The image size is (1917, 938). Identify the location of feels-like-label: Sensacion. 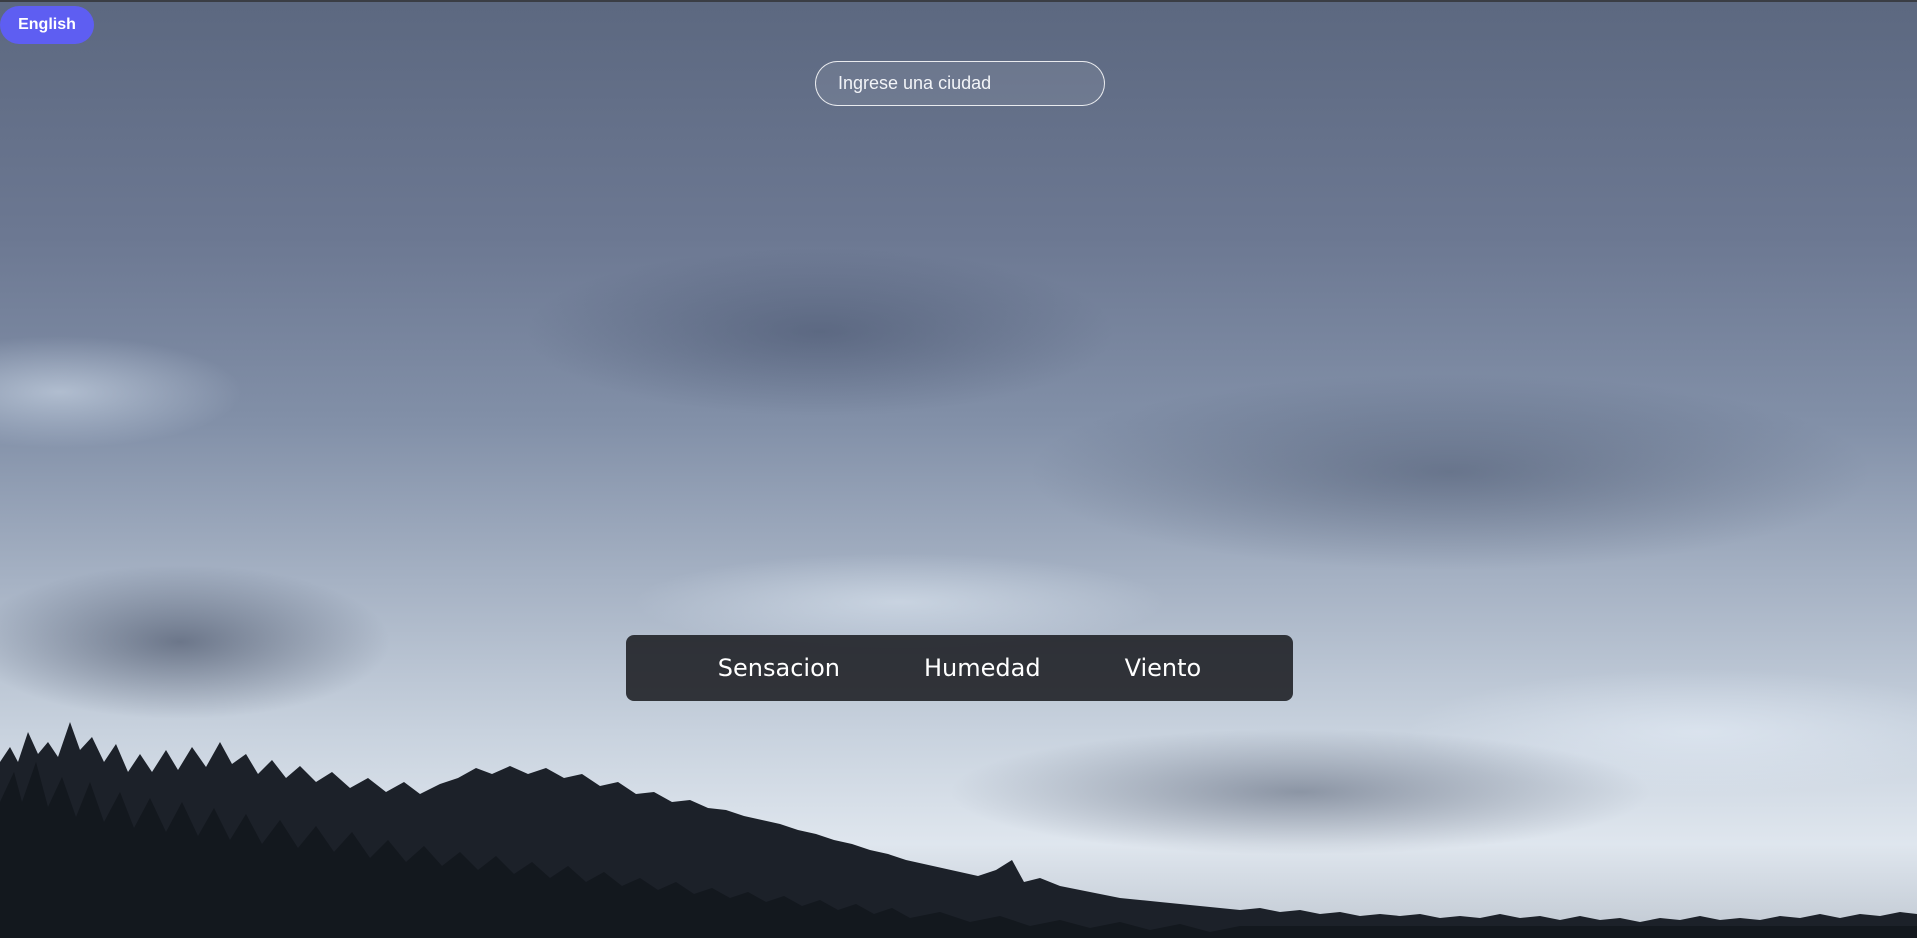
(778, 668).